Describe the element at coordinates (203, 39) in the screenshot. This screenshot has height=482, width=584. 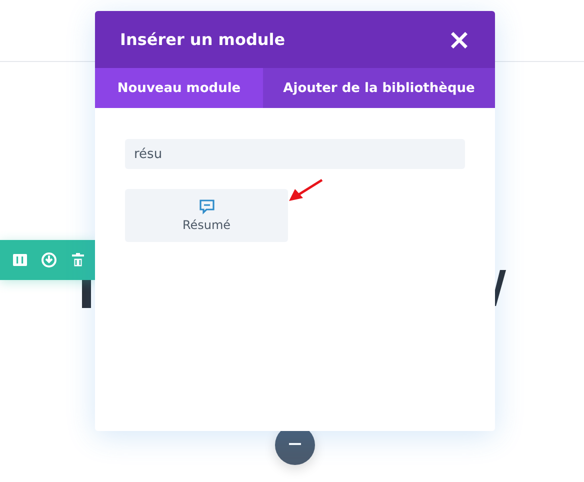
I see `modal-title: Insérer un module` at that location.